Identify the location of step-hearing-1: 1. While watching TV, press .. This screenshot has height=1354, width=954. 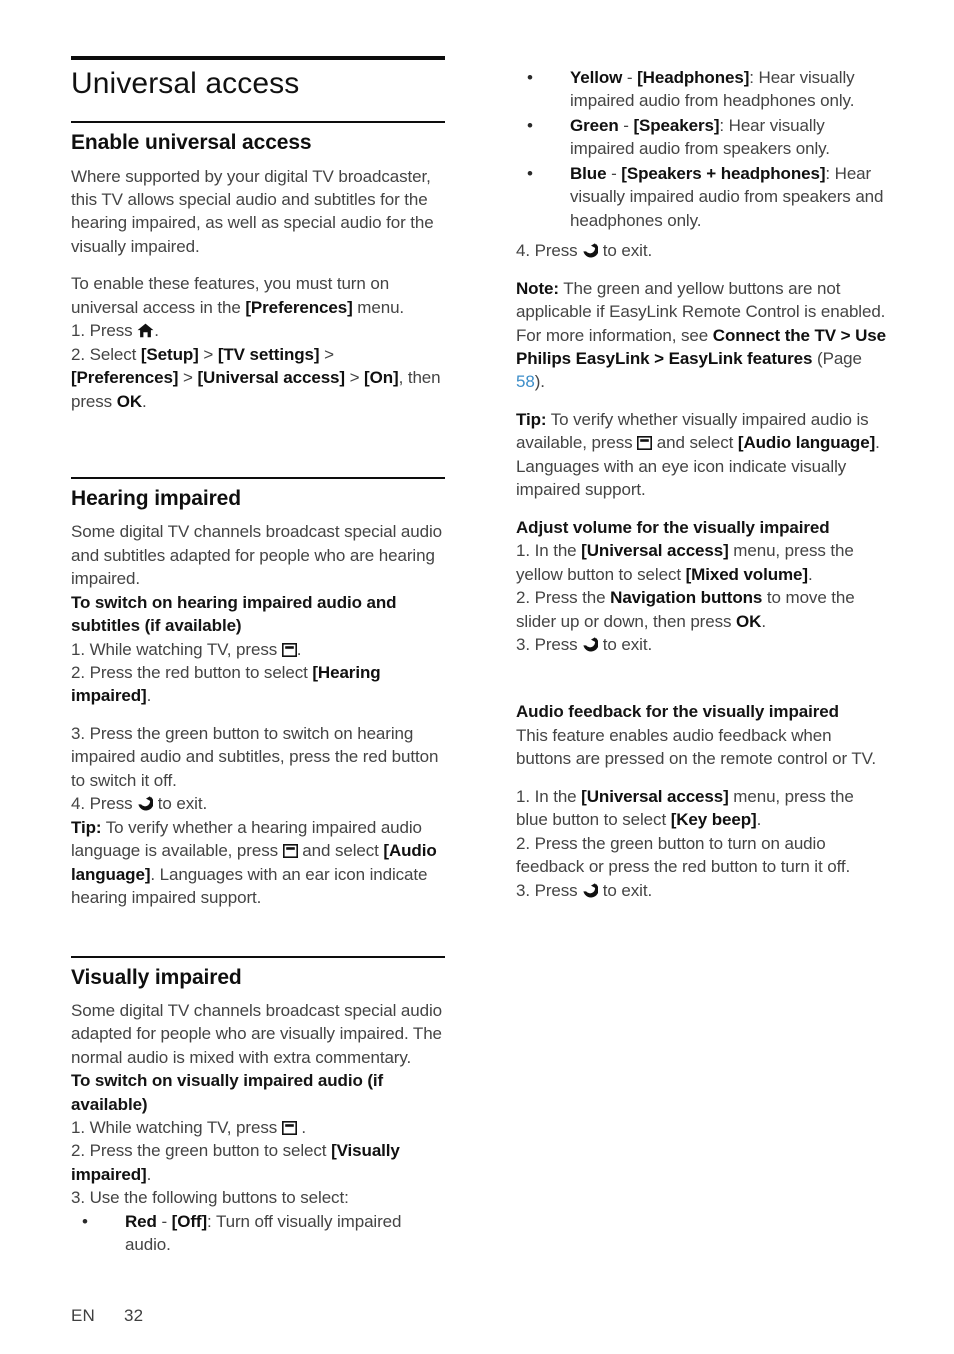
(258, 649).